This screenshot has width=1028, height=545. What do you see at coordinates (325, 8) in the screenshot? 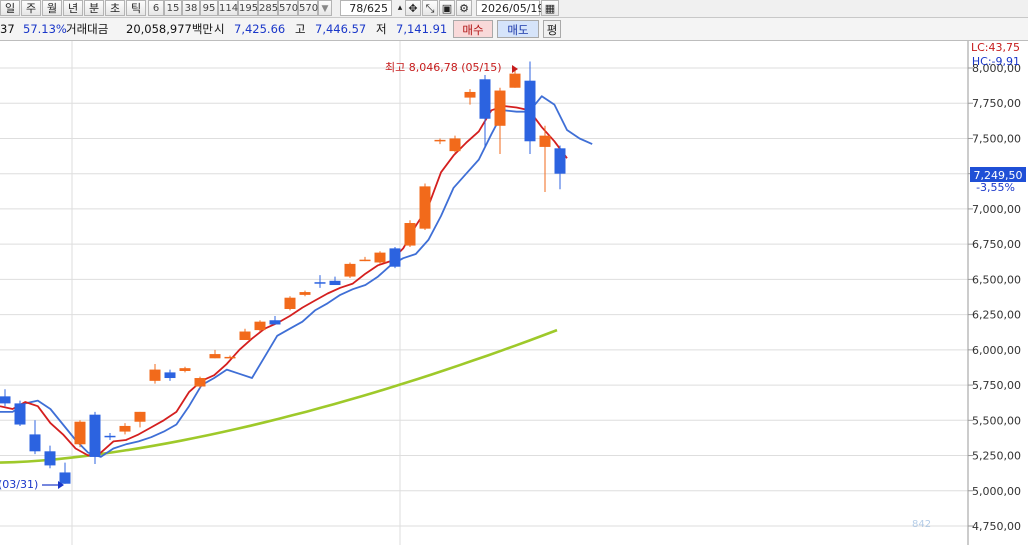
I see `chevron-down-icon: ▼` at bounding box center [325, 8].